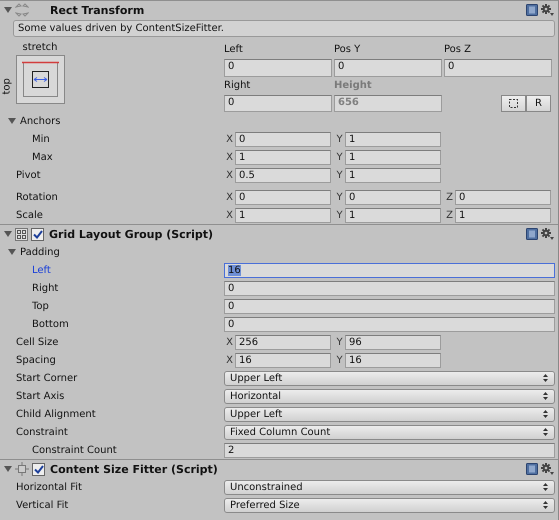  Describe the element at coordinates (389, 432) in the screenshot. I see `dropdown: Fixed Column Count` at that location.